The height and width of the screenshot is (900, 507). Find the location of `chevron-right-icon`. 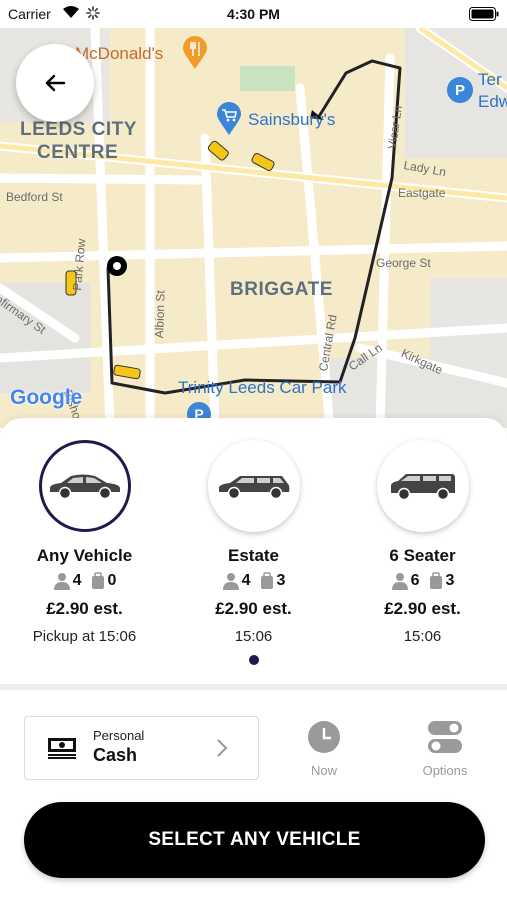

chevron-right-icon is located at coordinates (222, 748).